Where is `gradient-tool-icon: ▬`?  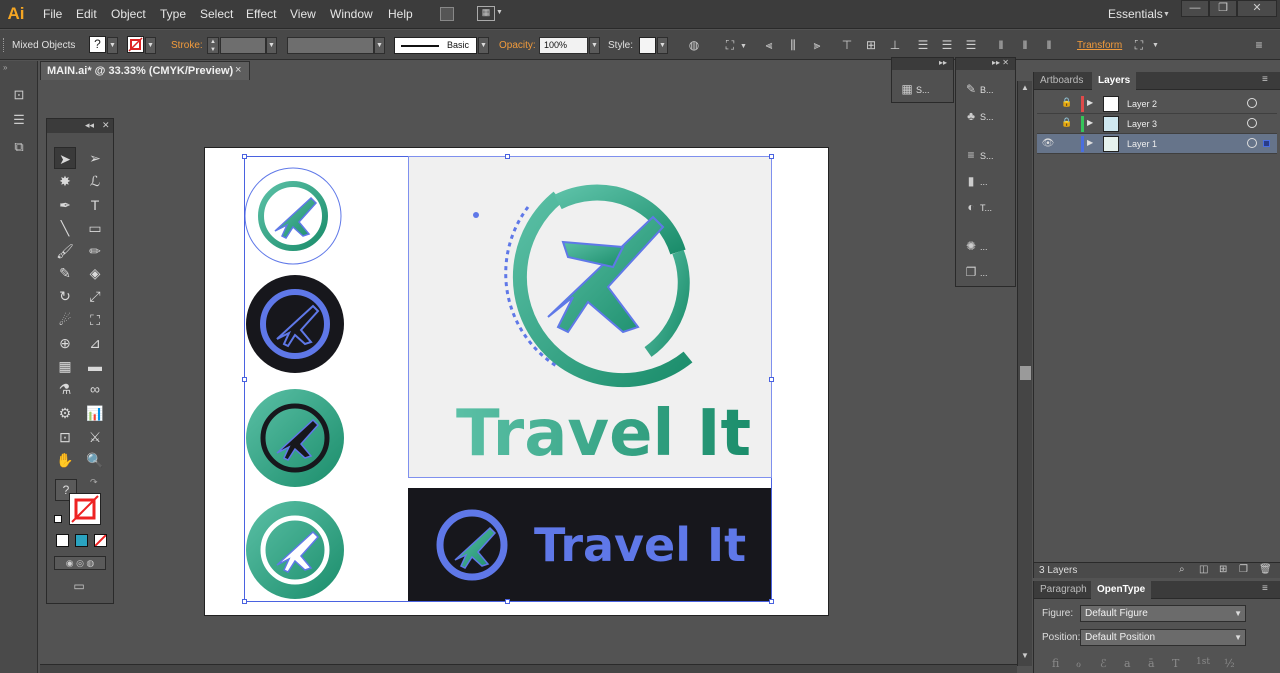
gradient-tool-icon: ▬ is located at coordinates (95, 366).